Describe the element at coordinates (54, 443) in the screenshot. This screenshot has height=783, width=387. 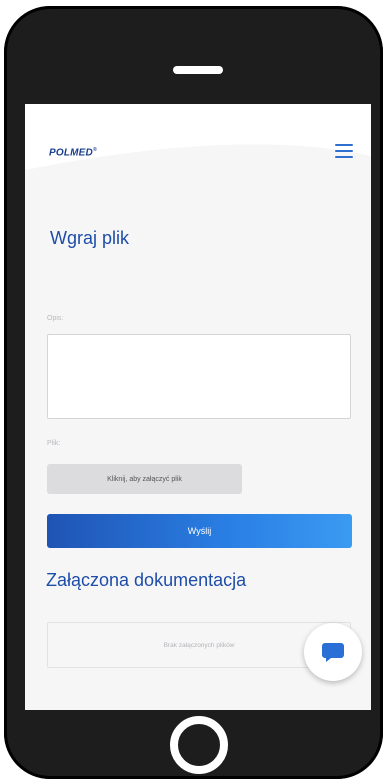
I see `file-label: Plik:` at that location.